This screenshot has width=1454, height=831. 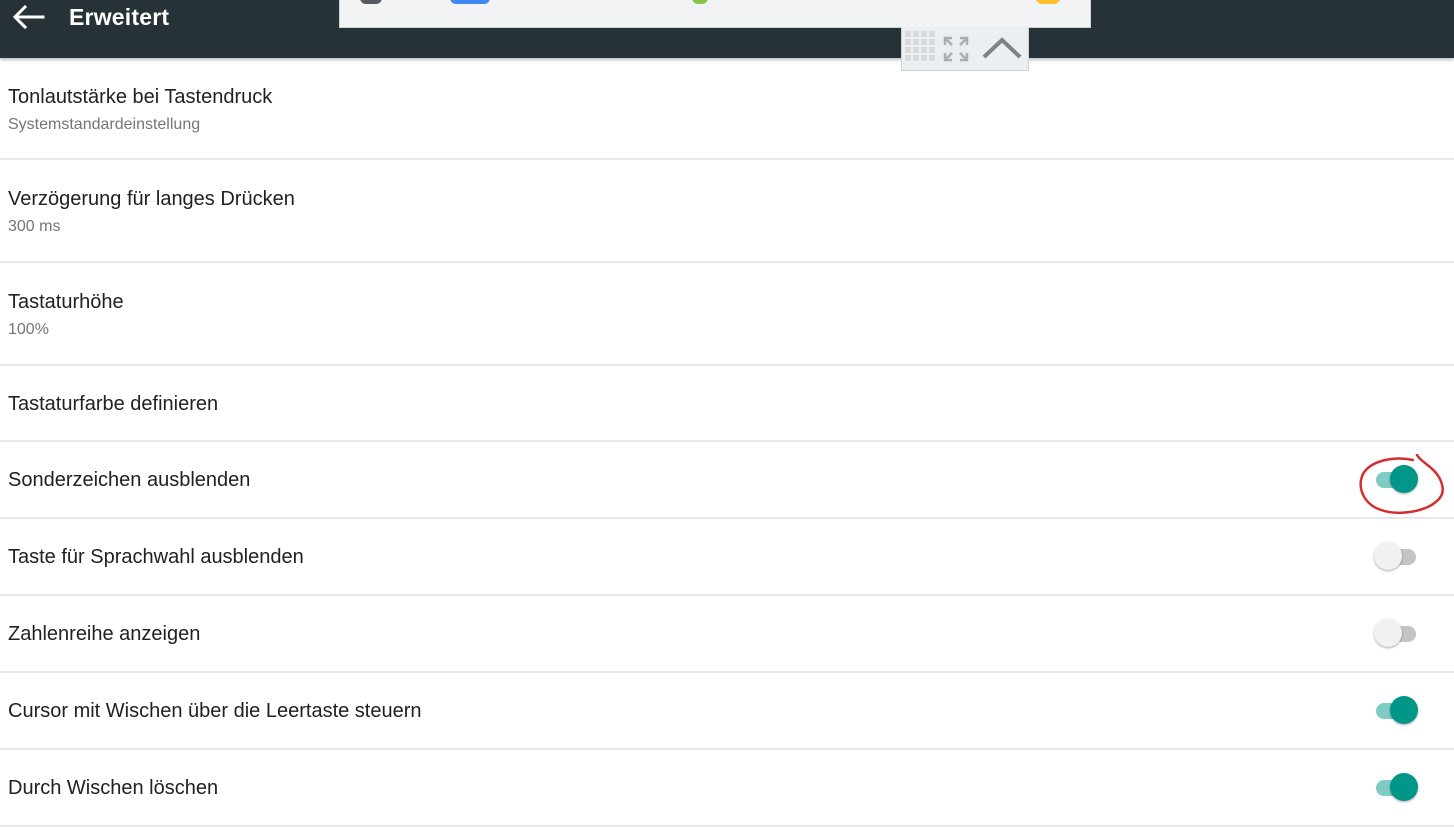 I want to click on setting-summary: Systemstandardeinstellung, so click(x=104, y=124).